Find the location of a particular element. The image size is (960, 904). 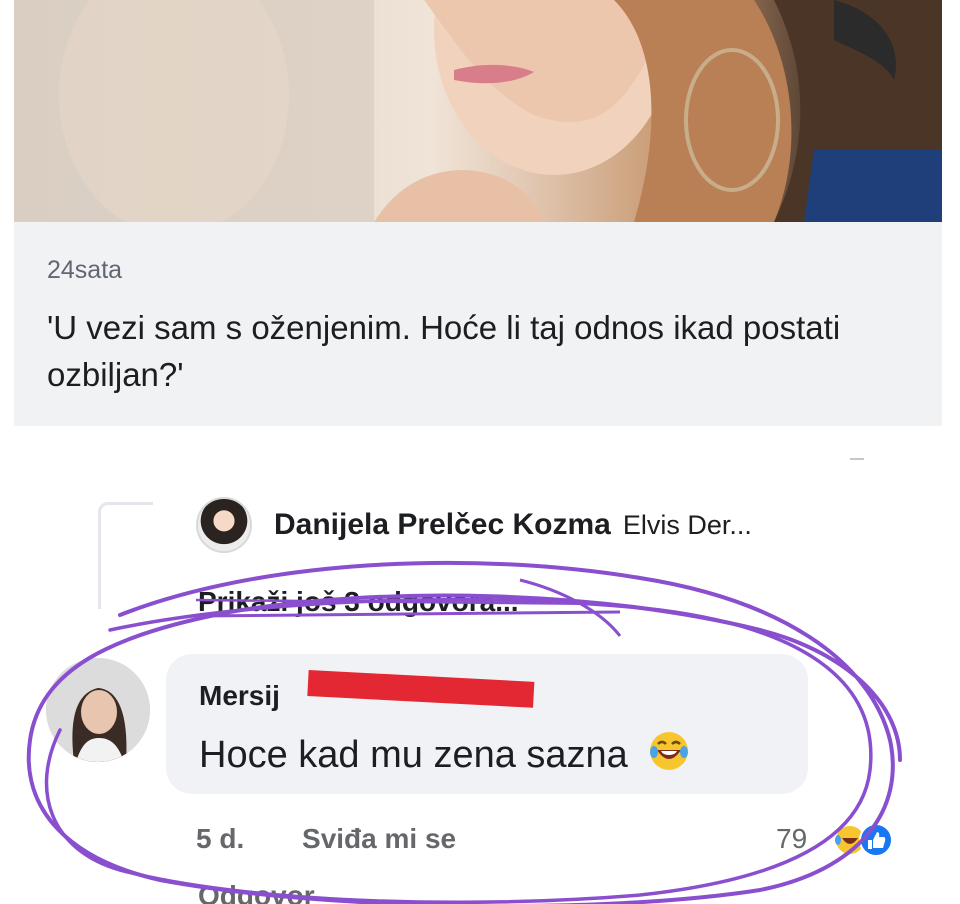

commenter-photo is located at coordinates (98, 710).